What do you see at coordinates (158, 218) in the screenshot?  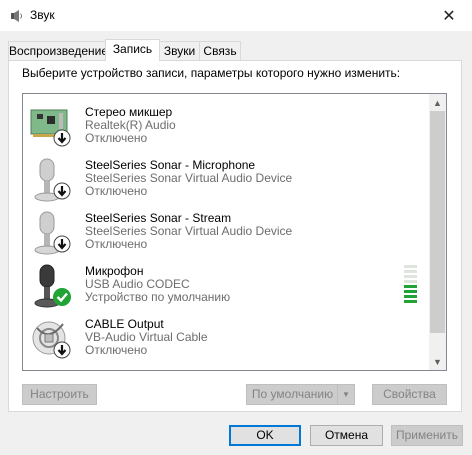 I see `device-name: SteelSeries Sonar - Stream` at bounding box center [158, 218].